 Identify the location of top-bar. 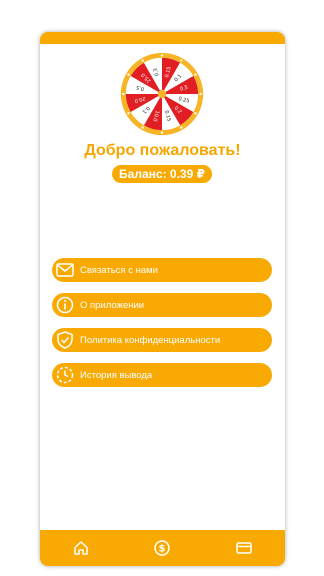
(162, 38).